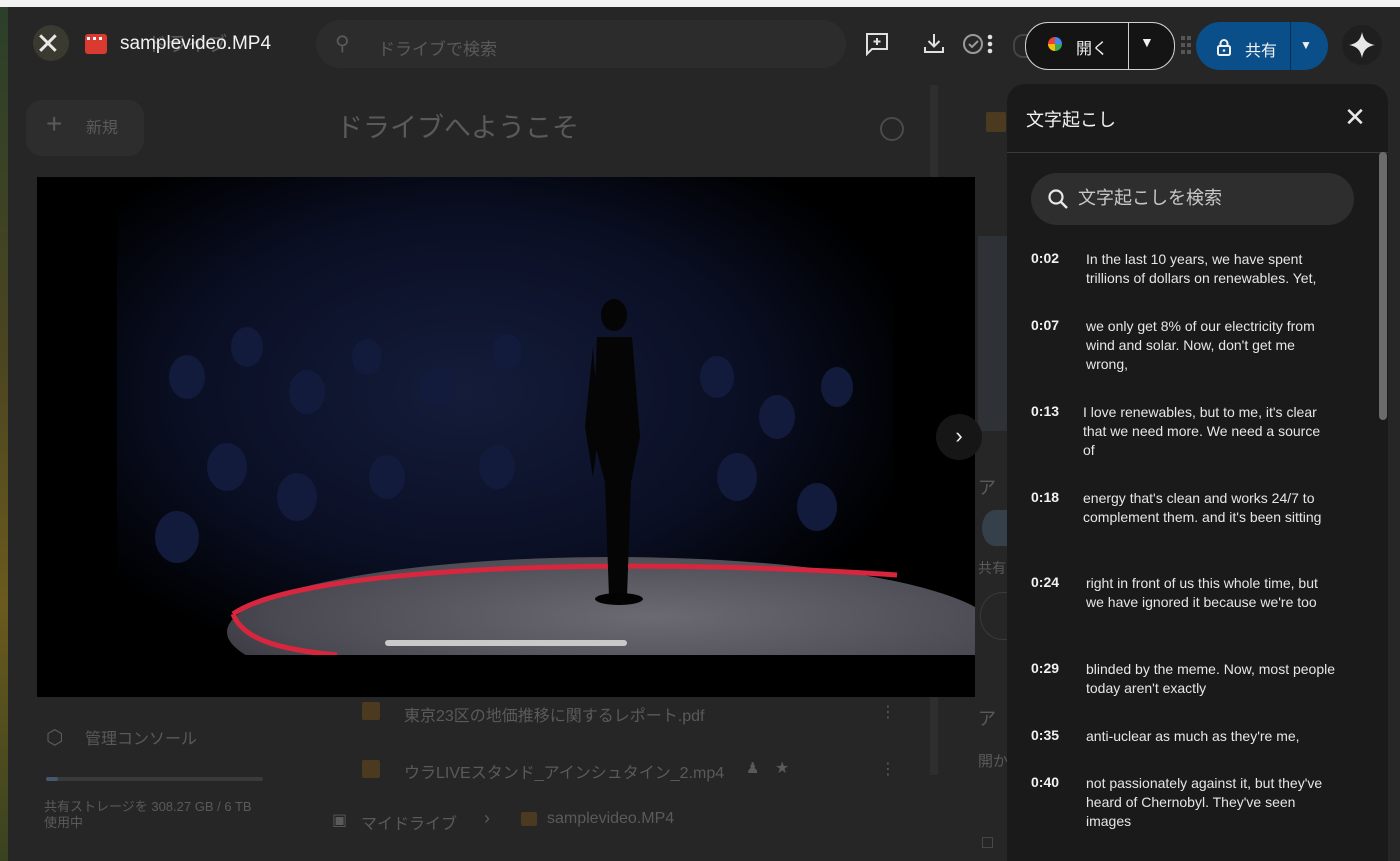 This screenshot has width=1400, height=861. I want to click on welcome-title: ドライブへようこそ, so click(457, 128).